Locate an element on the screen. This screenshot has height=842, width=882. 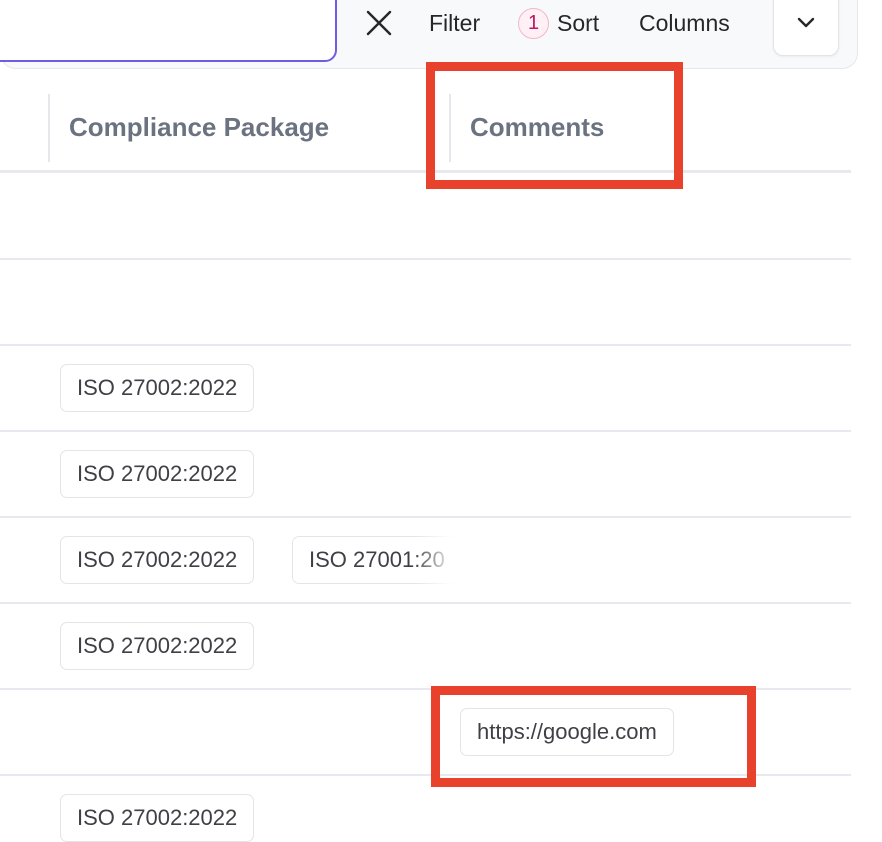
compliance-package-tag: ISO 27001:20 is located at coordinates (373, 560).